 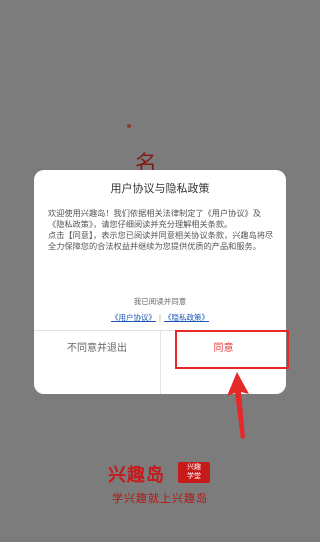 I want to click on logo-badge-line2: 学堂, so click(x=194, y=476).